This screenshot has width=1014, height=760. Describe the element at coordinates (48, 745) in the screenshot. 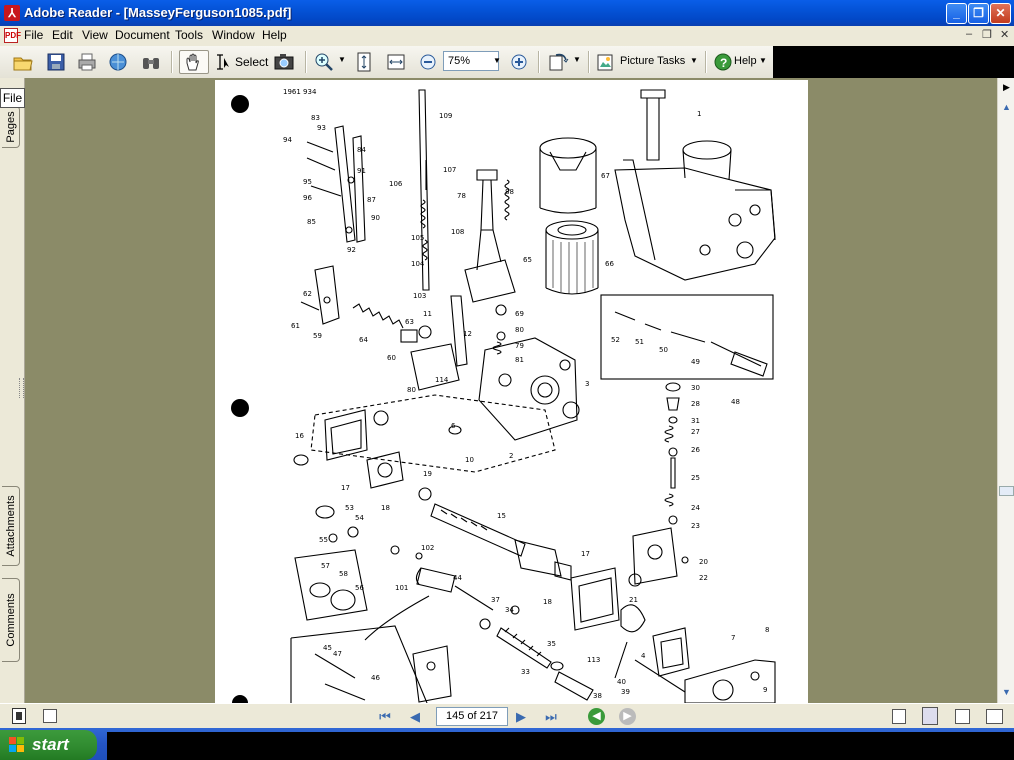

I see `start-button: start` at that location.